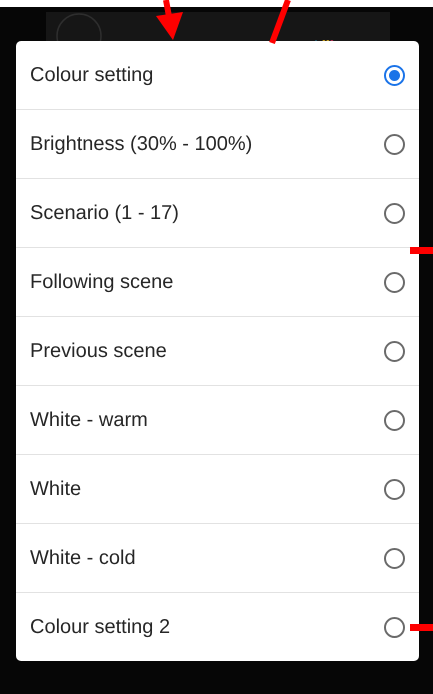  What do you see at coordinates (217, 489) in the screenshot?
I see `option-row: White` at bounding box center [217, 489].